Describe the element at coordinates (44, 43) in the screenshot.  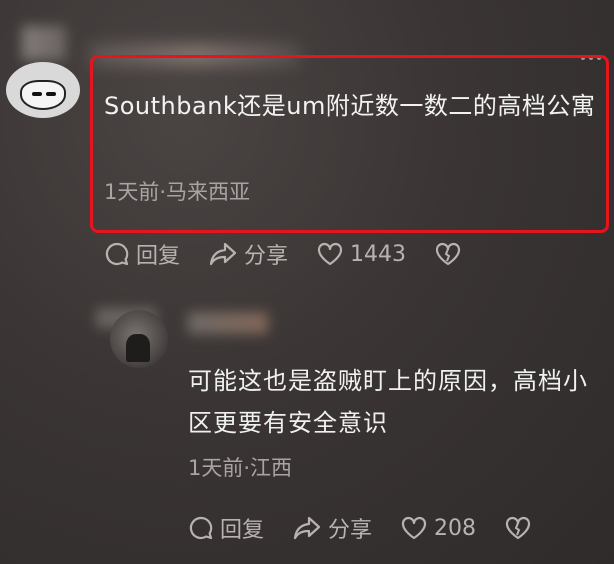
I see `blurred-username` at that location.